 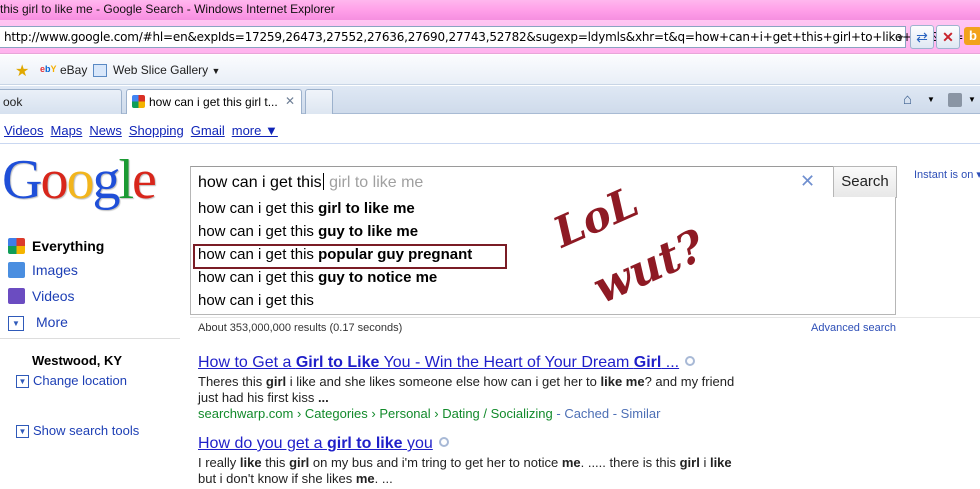 I want to click on location-label: Westwood, KY, so click(x=77, y=360).